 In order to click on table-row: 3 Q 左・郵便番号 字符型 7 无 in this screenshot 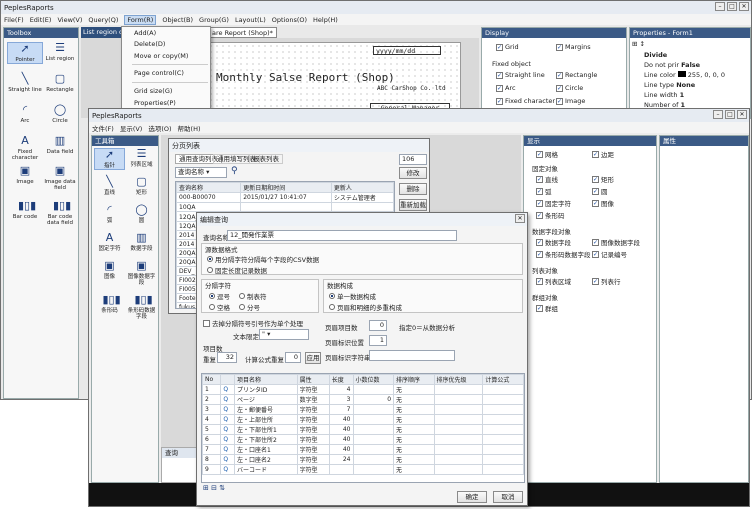, I will do `click(363, 409)`.